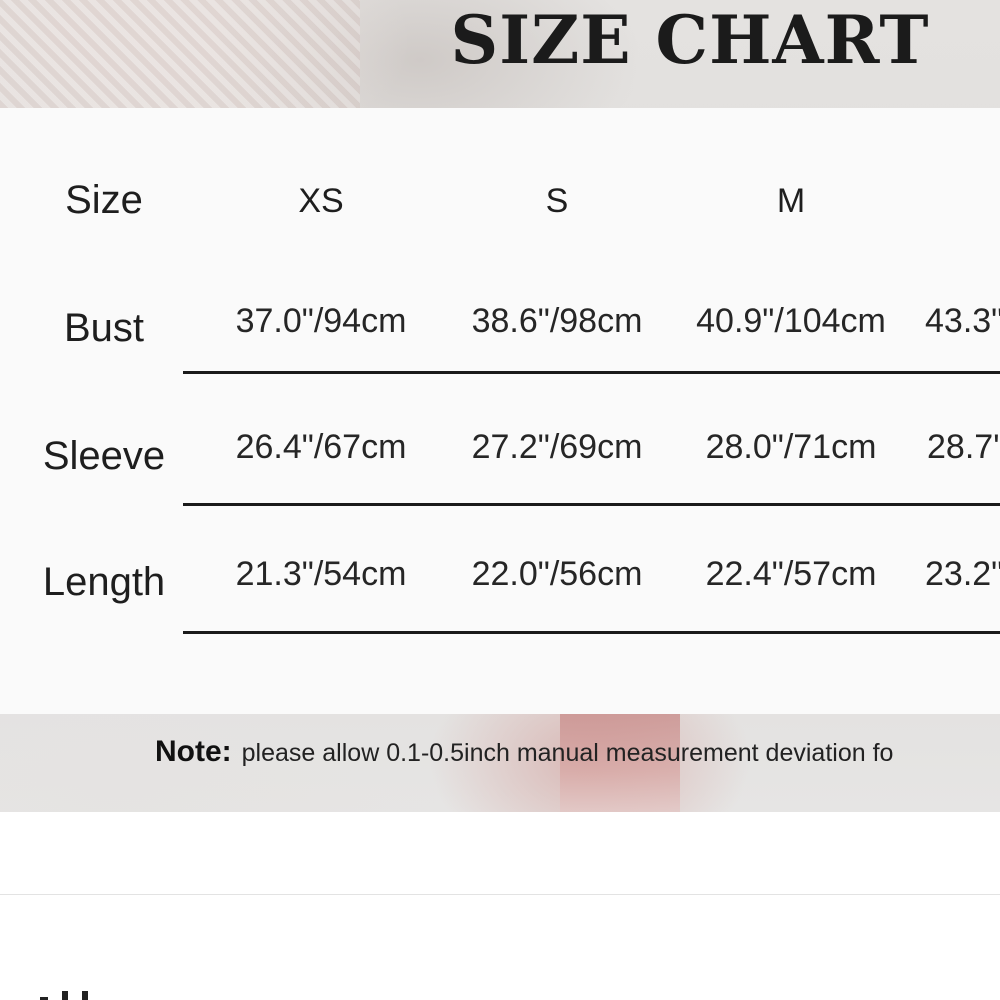 The image size is (1000, 1000). I want to click on cropped-heading-fragment, so click(90, 994).